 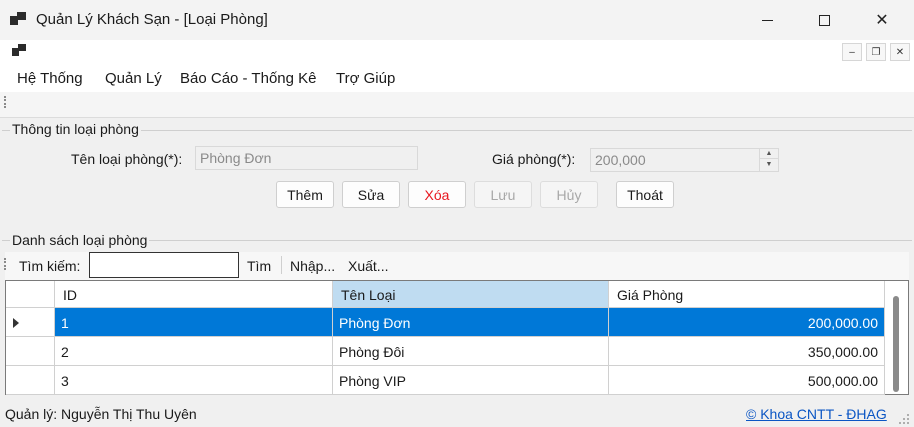 What do you see at coordinates (471, 322) in the screenshot?
I see `table-cell-name: Phòng Đơn` at bounding box center [471, 322].